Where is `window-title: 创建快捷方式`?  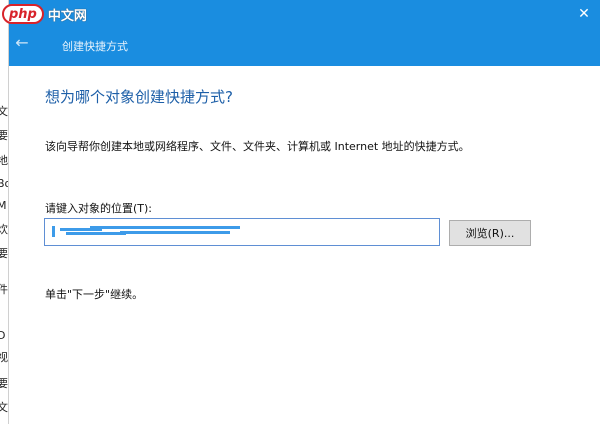
window-title: 创建快捷方式 is located at coordinates (95, 46).